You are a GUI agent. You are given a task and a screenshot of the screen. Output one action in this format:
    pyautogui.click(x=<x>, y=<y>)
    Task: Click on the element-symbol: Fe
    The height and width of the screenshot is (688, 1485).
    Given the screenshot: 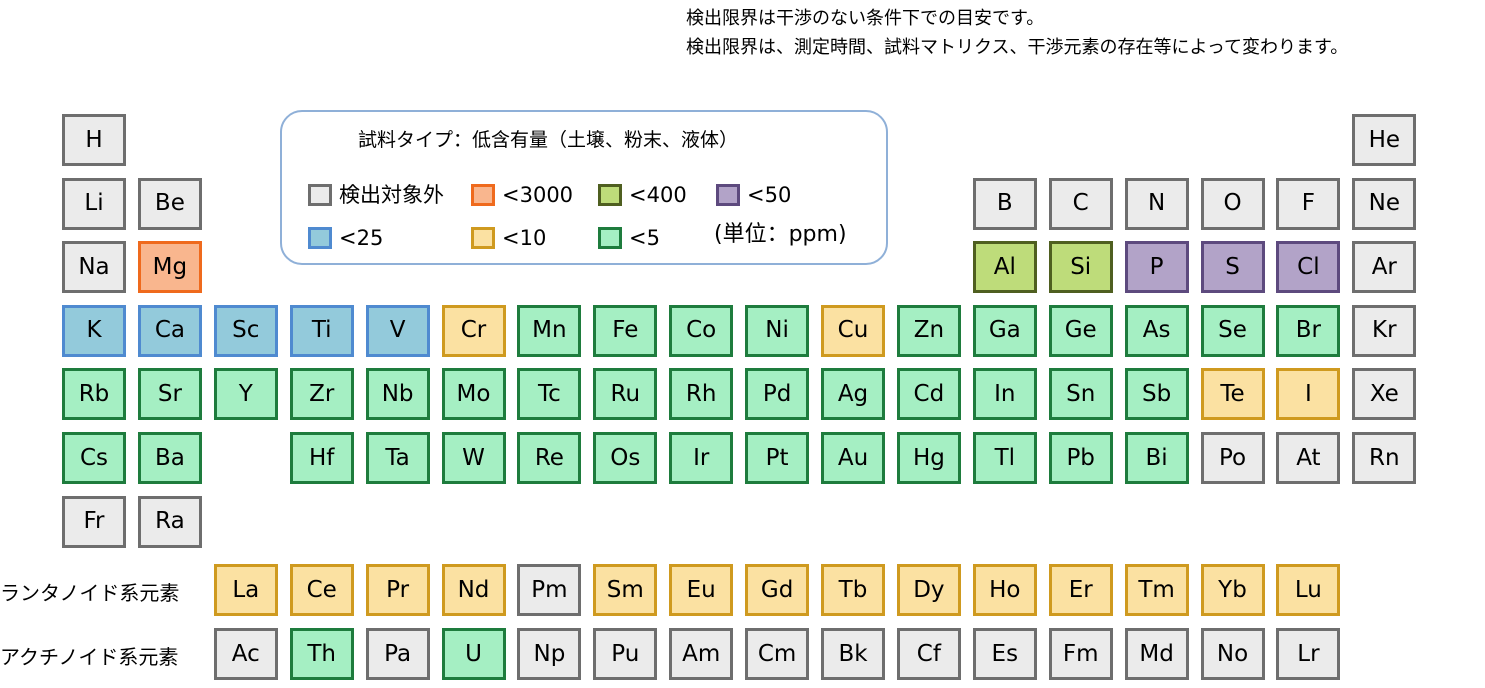 What is the action you would take?
    pyautogui.click(x=625, y=330)
    